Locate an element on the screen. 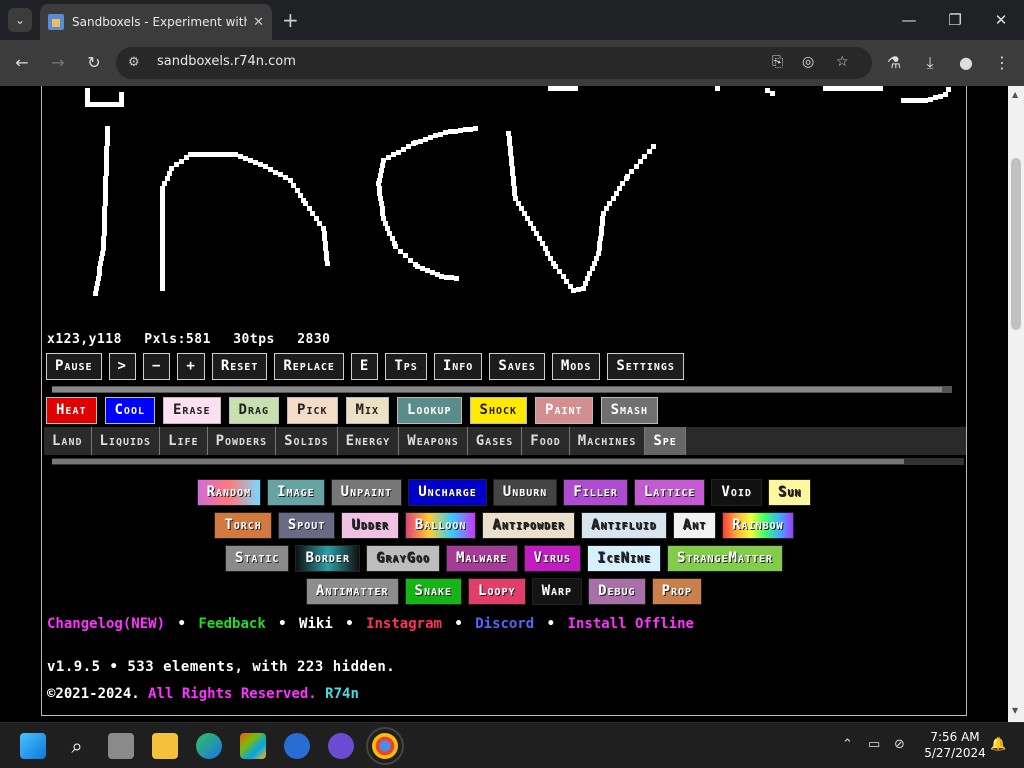  install-app-icon: ⎘ is located at coordinates (777, 62).